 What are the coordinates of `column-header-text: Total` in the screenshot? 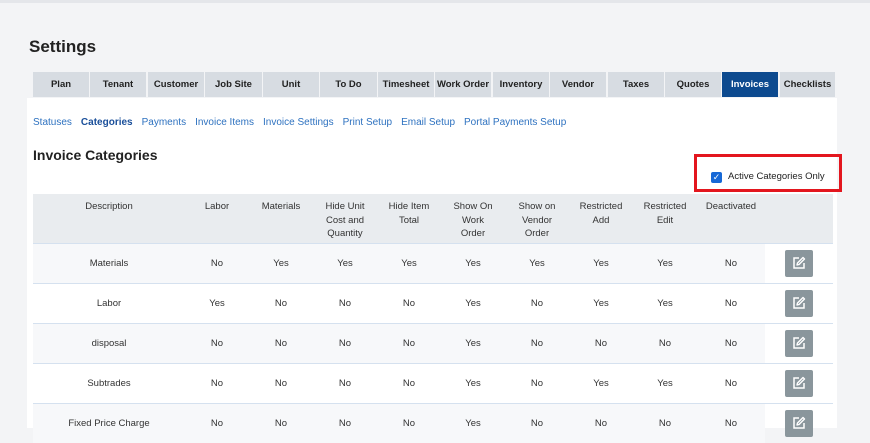 It's located at (409, 220).